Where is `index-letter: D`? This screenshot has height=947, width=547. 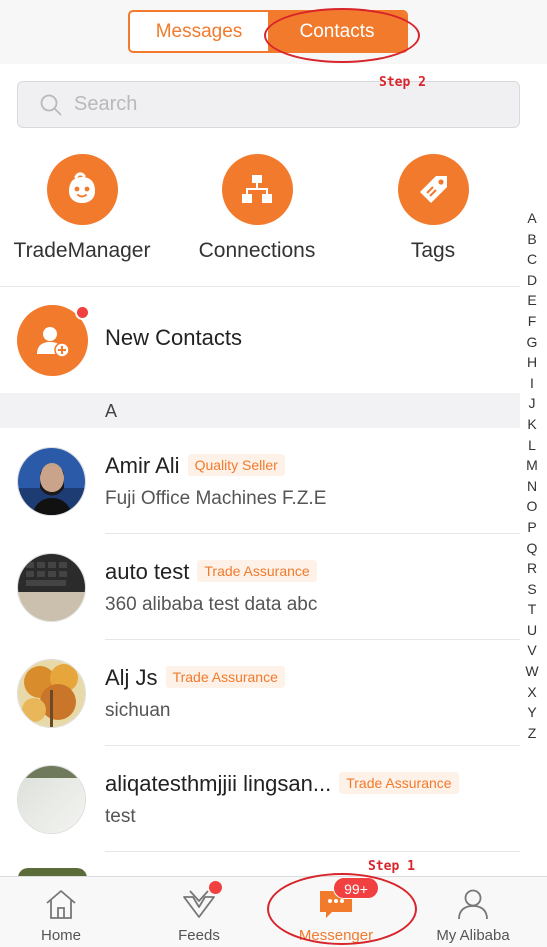 index-letter: D is located at coordinates (532, 280).